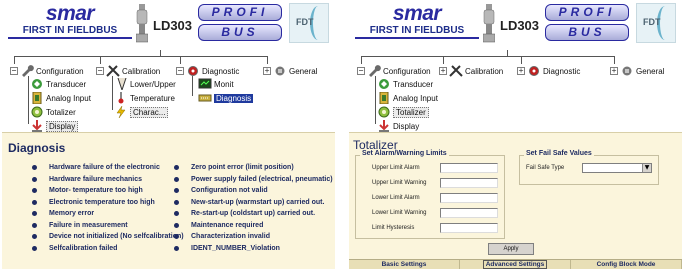 This screenshot has height=269, width=682. What do you see at coordinates (417, 32) in the screenshot?
I see `smar-tagline: FIRST IN FIELDBUS` at bounding box center [417, 32].